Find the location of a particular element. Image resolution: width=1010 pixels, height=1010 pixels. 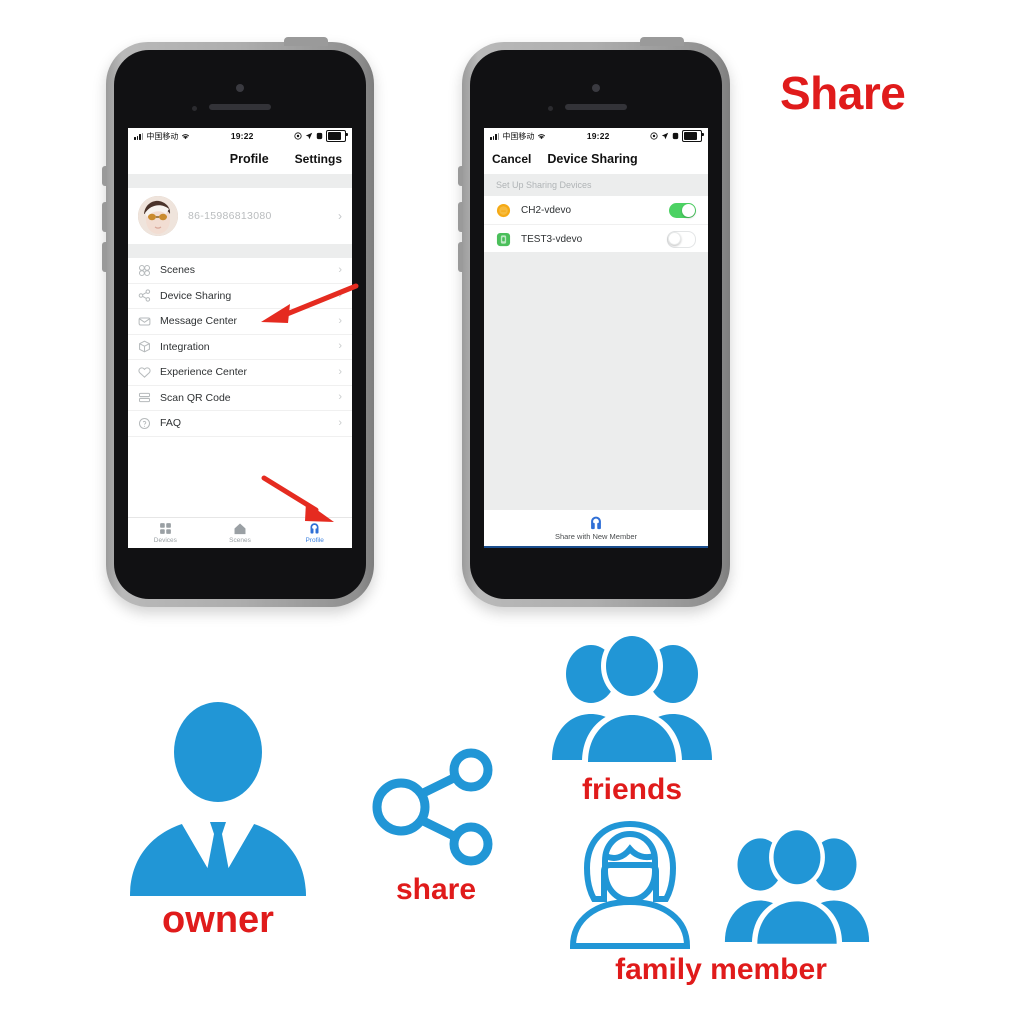

device-name: CH2-vdevo is located at coordinates (546, 210).